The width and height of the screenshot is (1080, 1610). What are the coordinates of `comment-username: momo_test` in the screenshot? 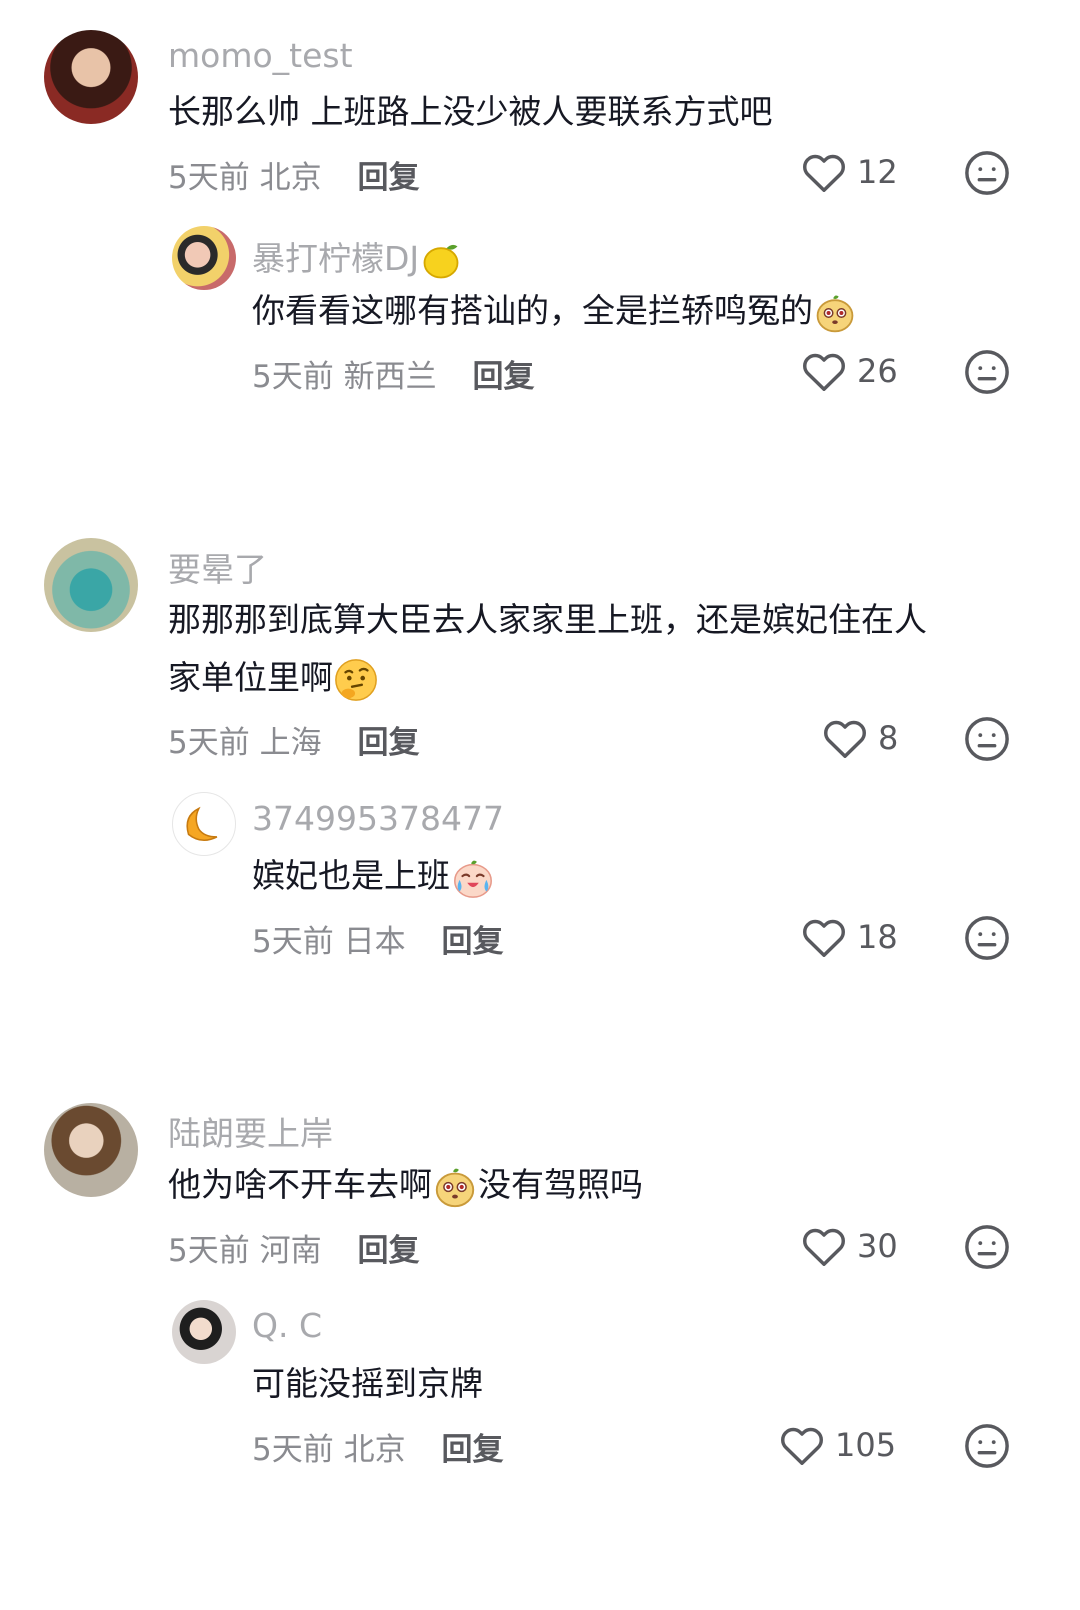 It's located at (260, 55).